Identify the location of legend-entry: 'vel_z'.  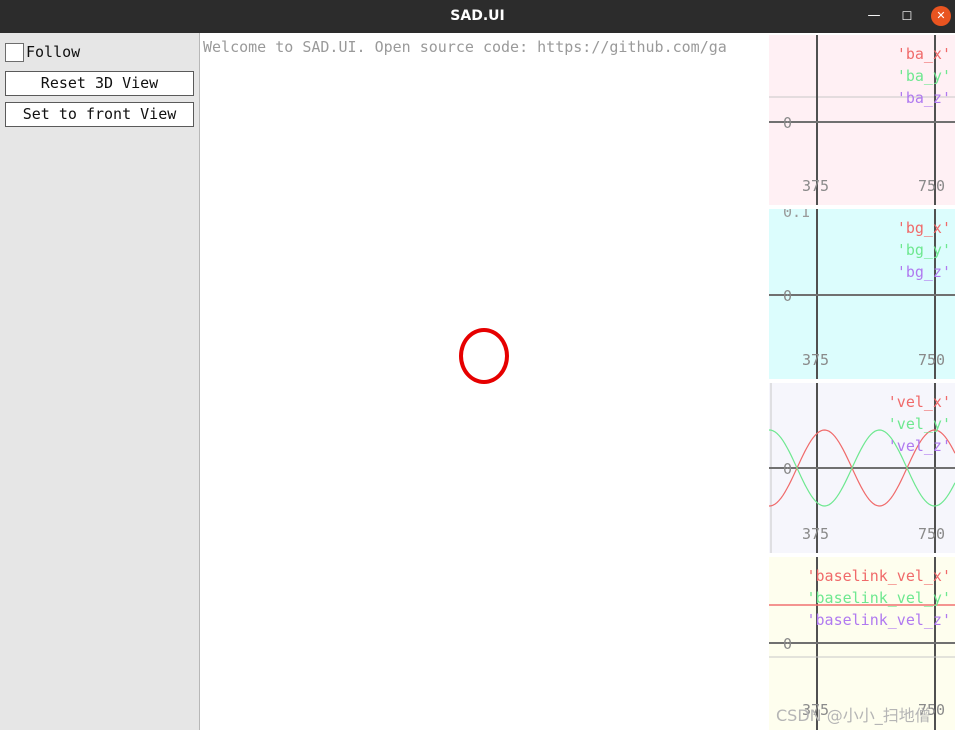
(919, 446).